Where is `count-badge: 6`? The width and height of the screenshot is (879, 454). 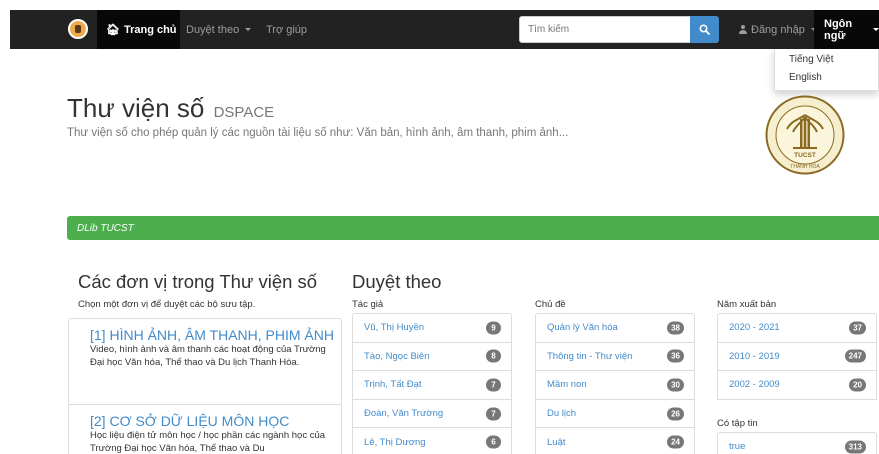
count-badge: 6 is located at coordinates (493, 442).